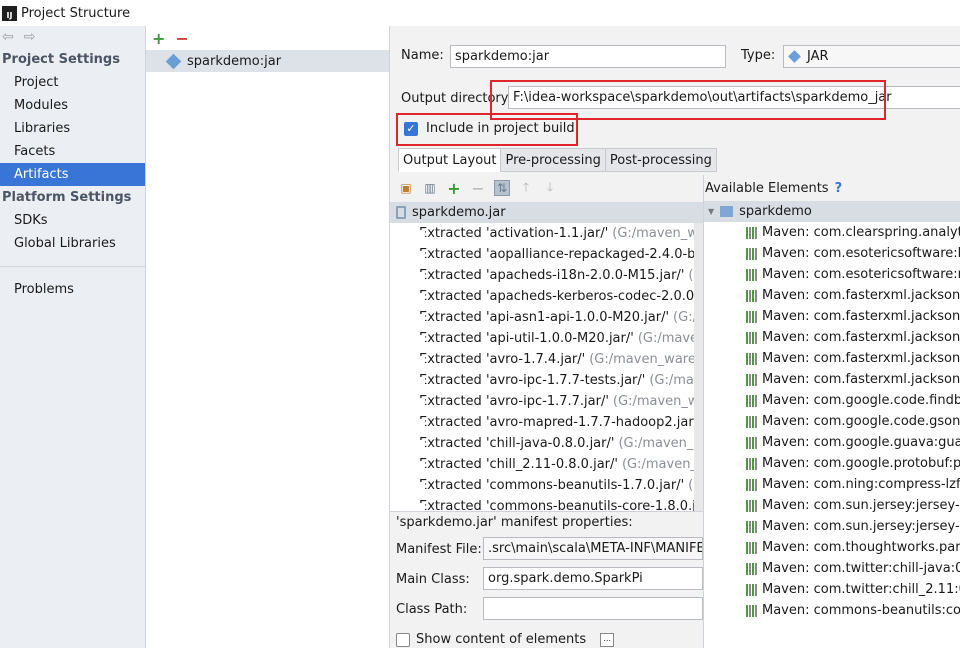 Image resolution: width=960 pixels, height=648 pixels. I want to click on add-artifact-icon: +, so click(158, 38).